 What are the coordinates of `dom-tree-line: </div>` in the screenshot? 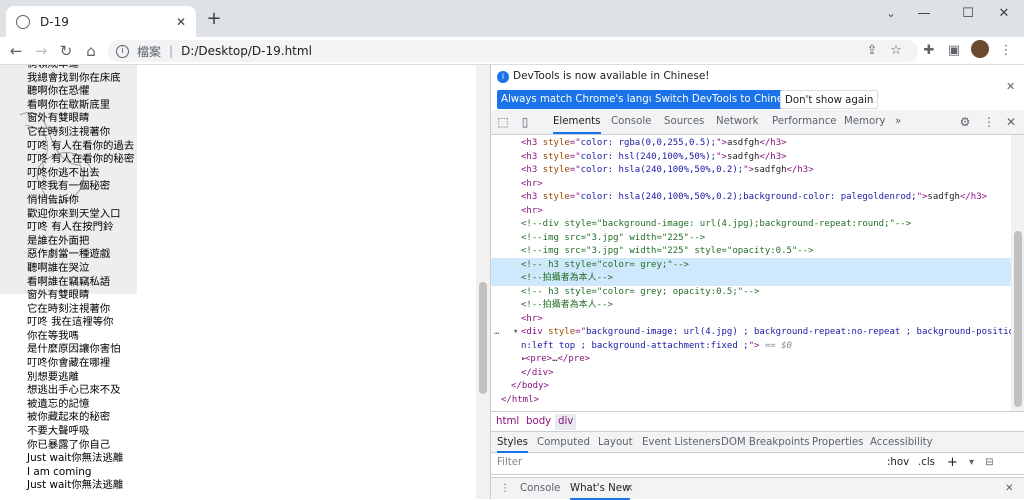 It's located at (537, 374).